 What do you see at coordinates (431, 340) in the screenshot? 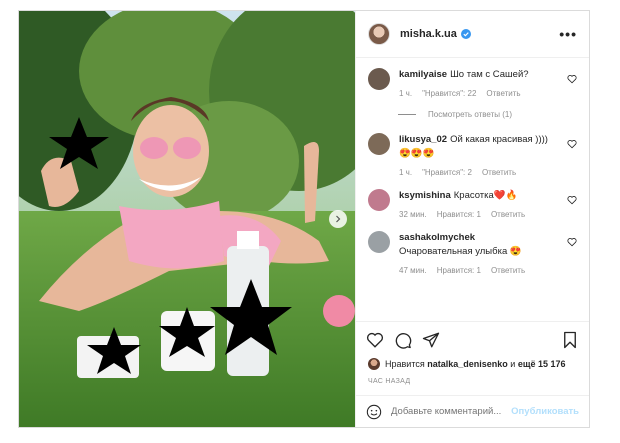
I see `share-send-icon` at bounding box center [431, 340].